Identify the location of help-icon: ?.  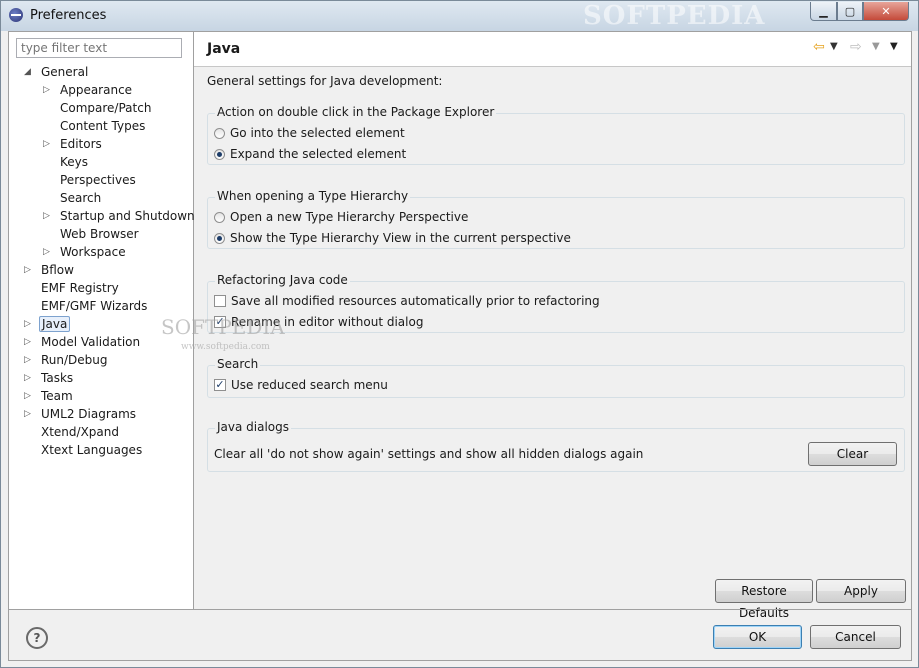
(37, 638).